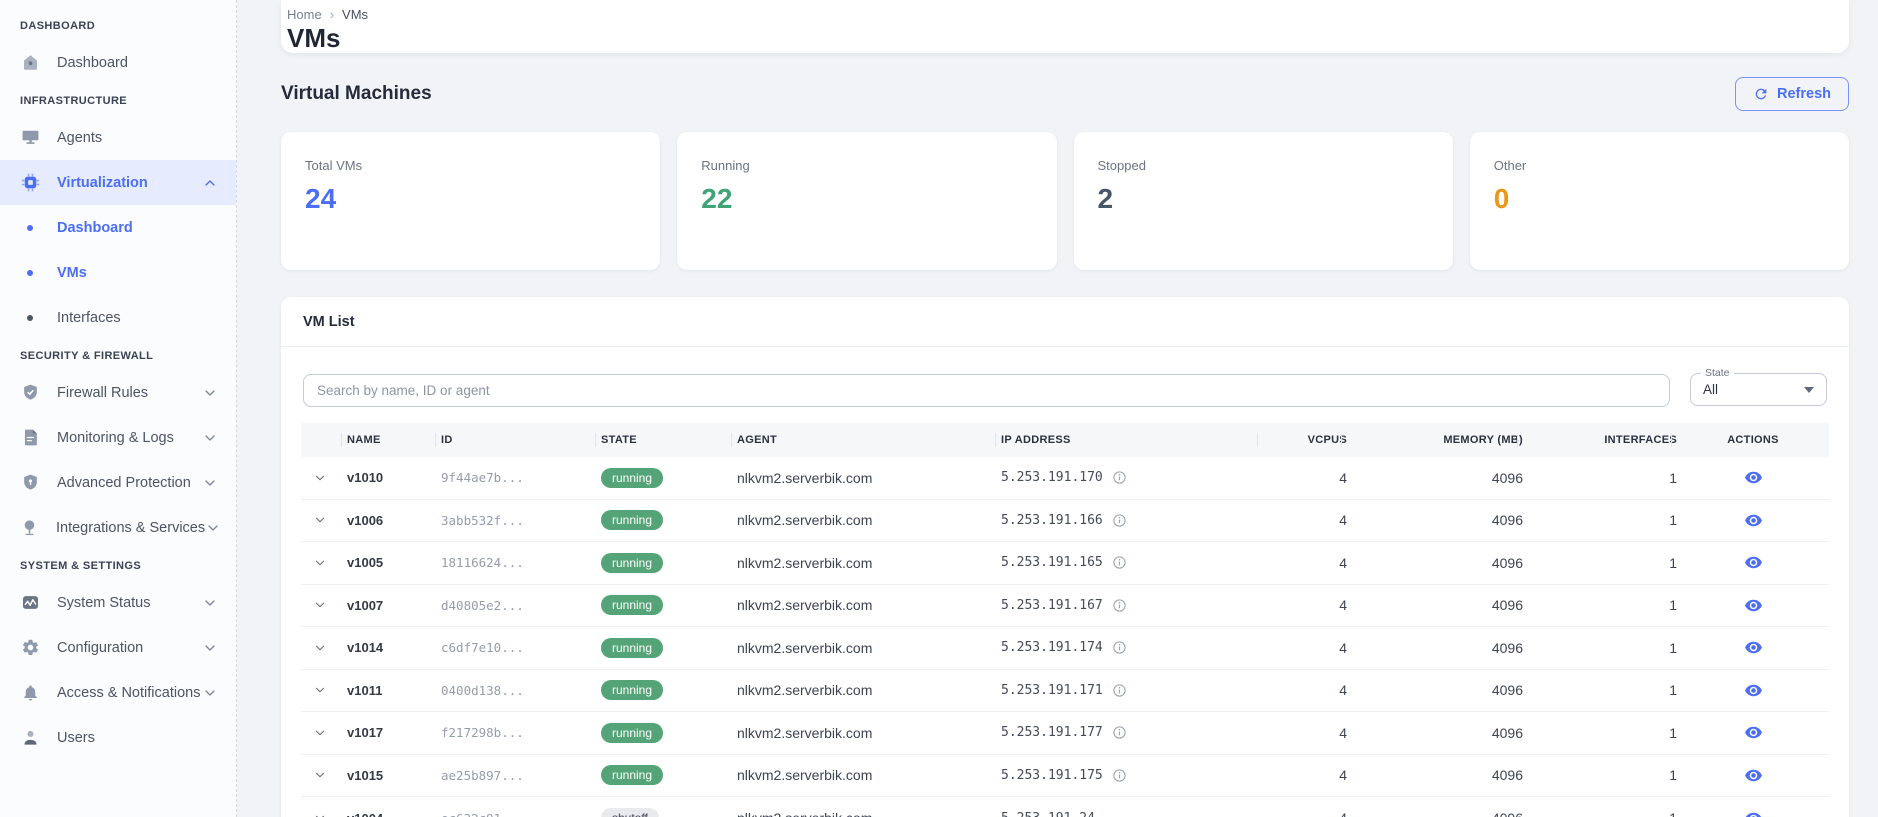 The image size is (1878, 817). What do you see at coordinates (1132, 647) in the screenshot?
I see `vm-ip-cell: 5.253.191.174` at bounding box center [1132, 647].